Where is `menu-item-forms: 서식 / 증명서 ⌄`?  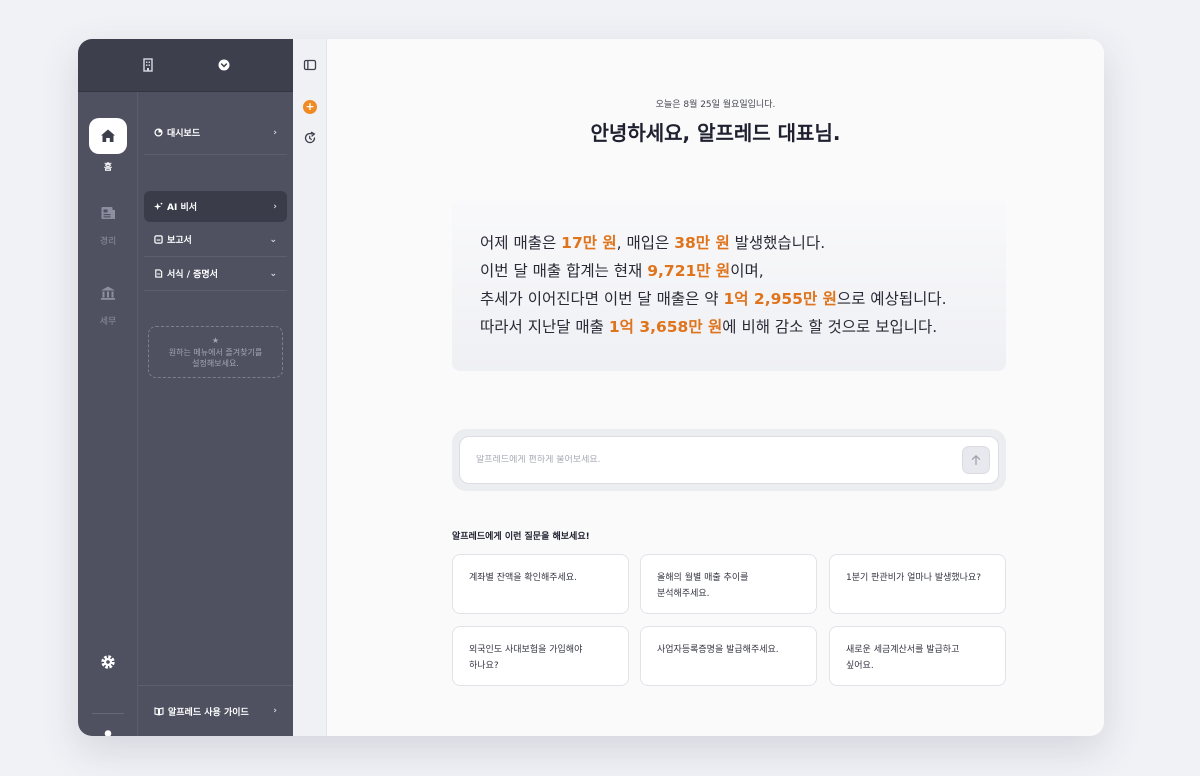 menu-item-forms: 서식 / 증명서 ⌄ is located at coordinates (215, 273).